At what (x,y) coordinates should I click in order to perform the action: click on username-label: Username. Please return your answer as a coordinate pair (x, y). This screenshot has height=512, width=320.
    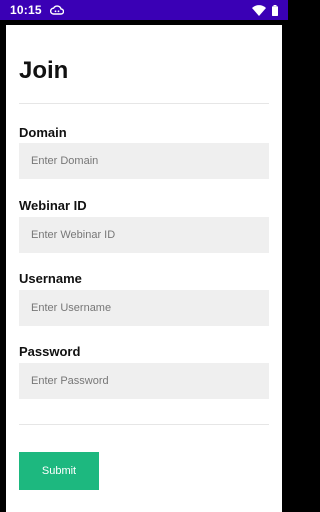
    Looking at the image, I should click on (50, 278).